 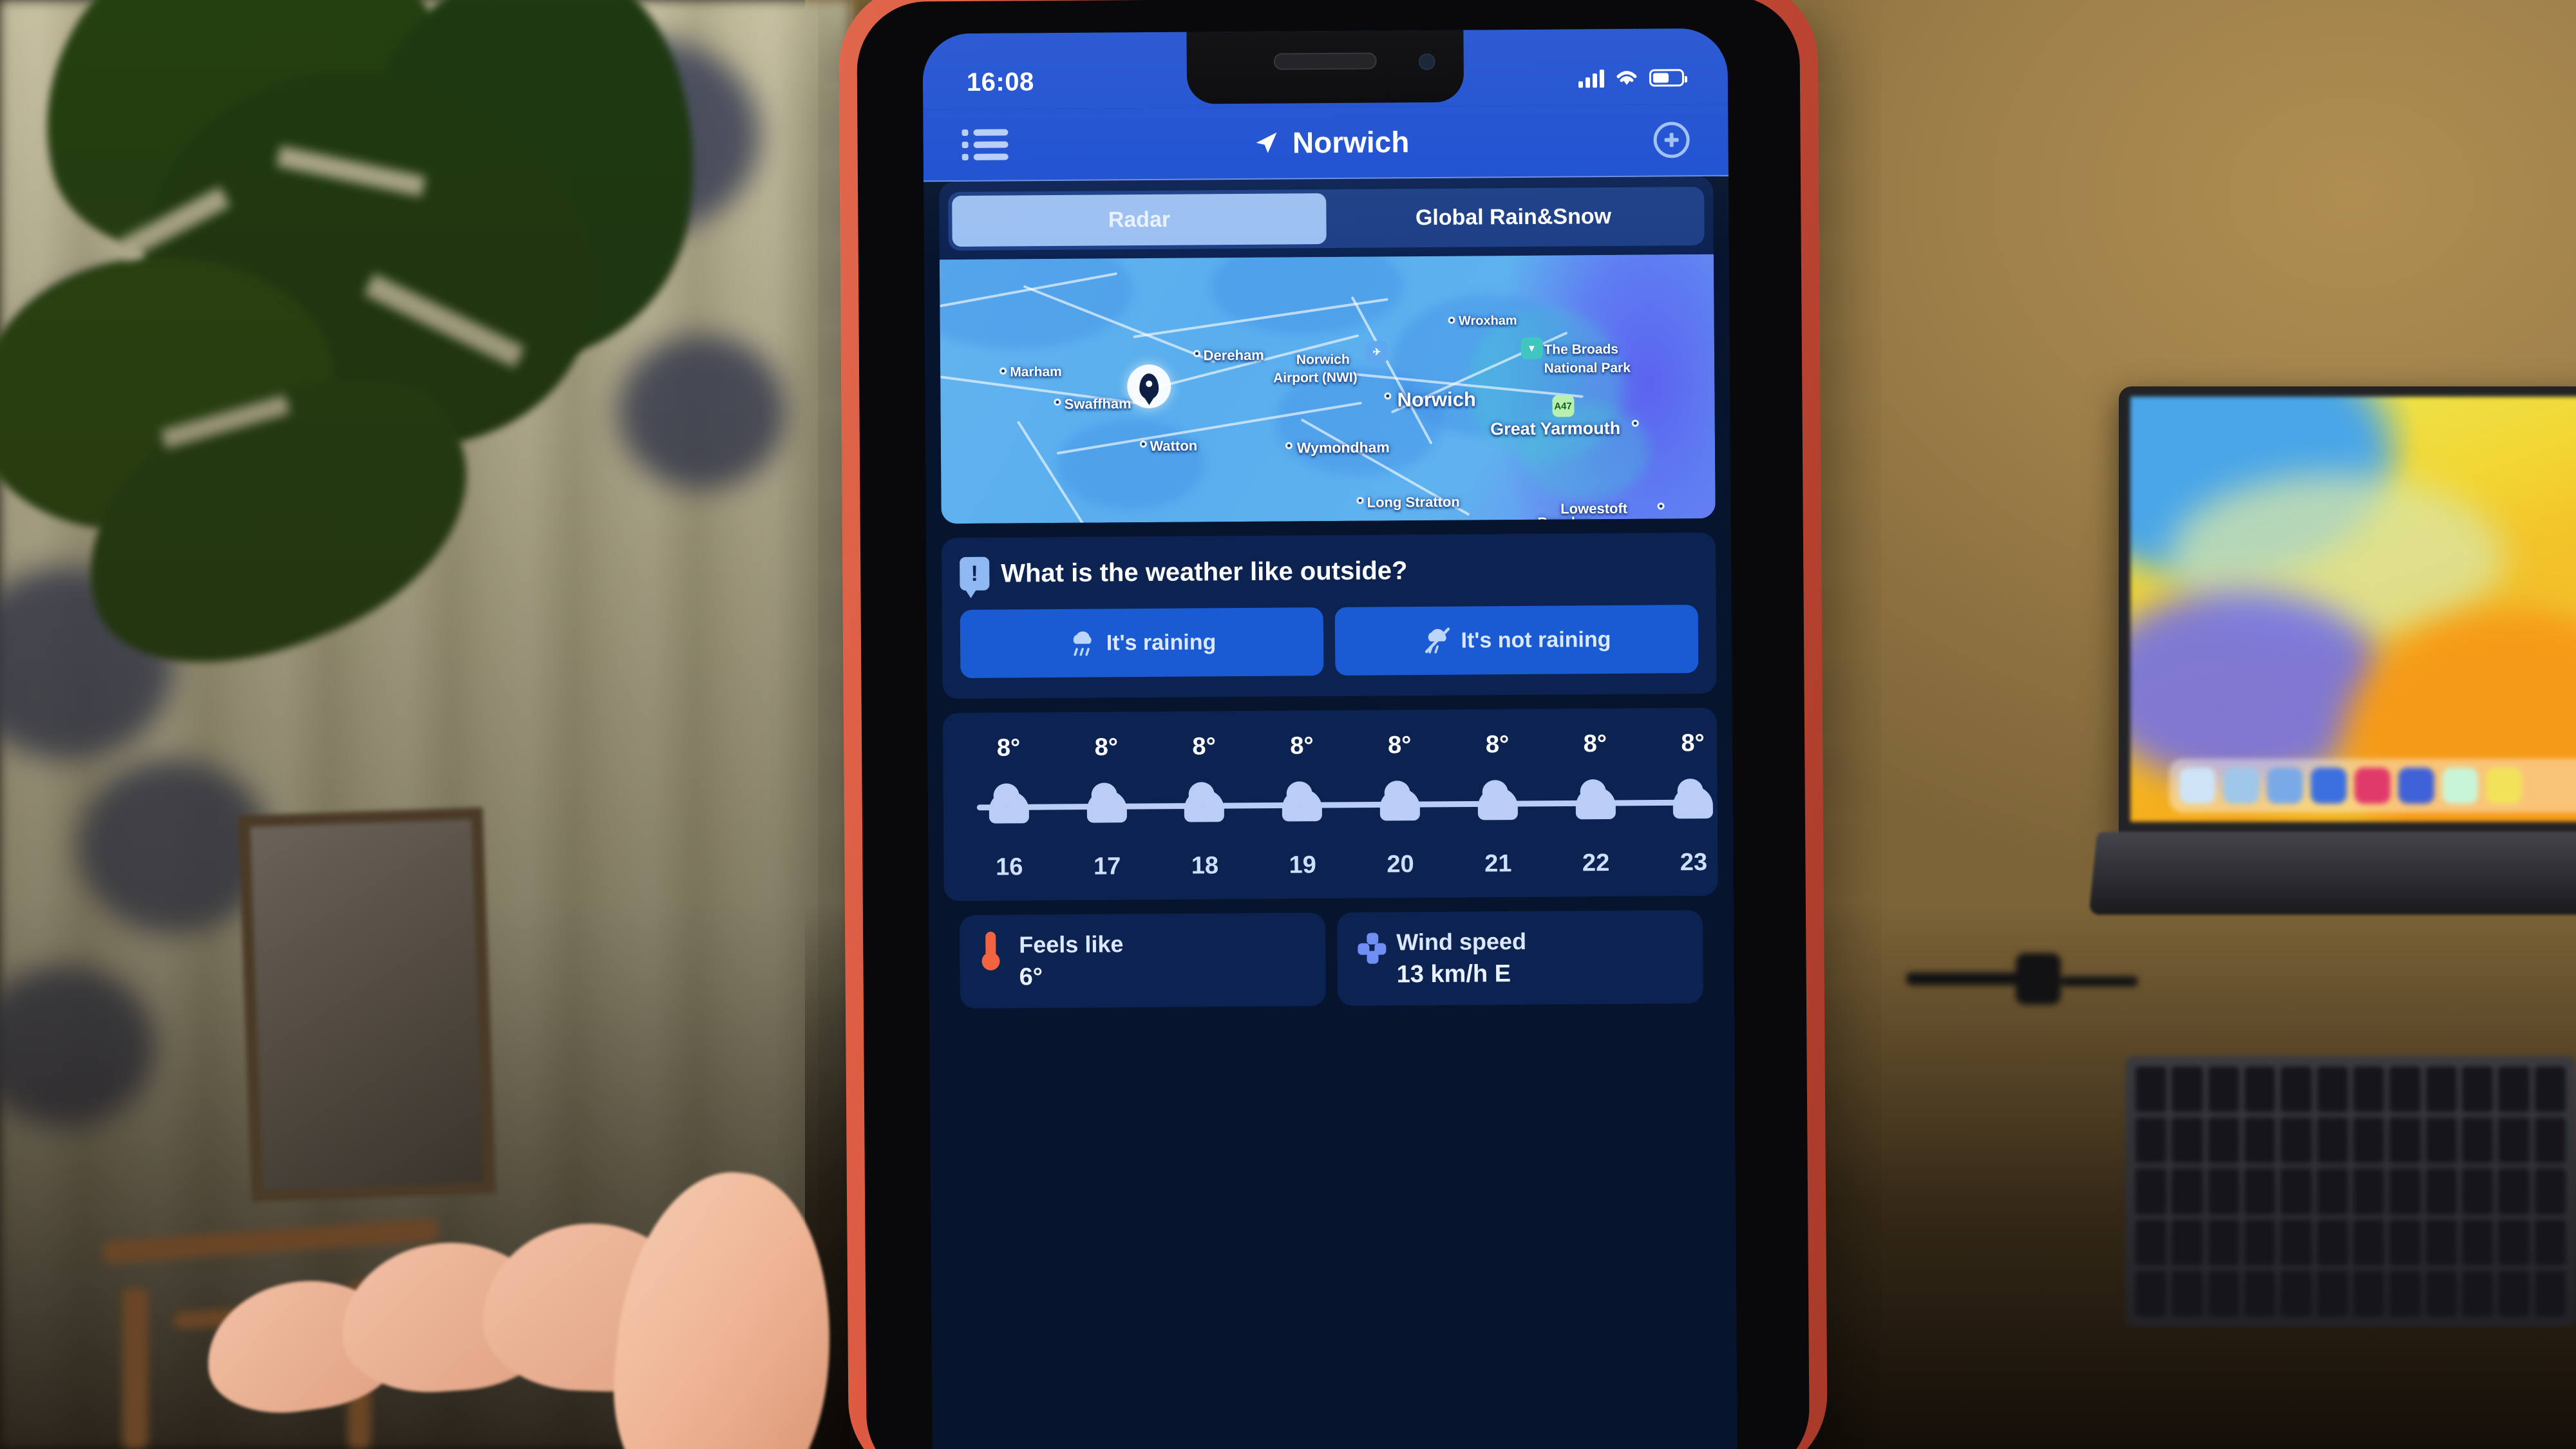 I want to click on airport-icon: ✈, so click(x=1376, y=352).